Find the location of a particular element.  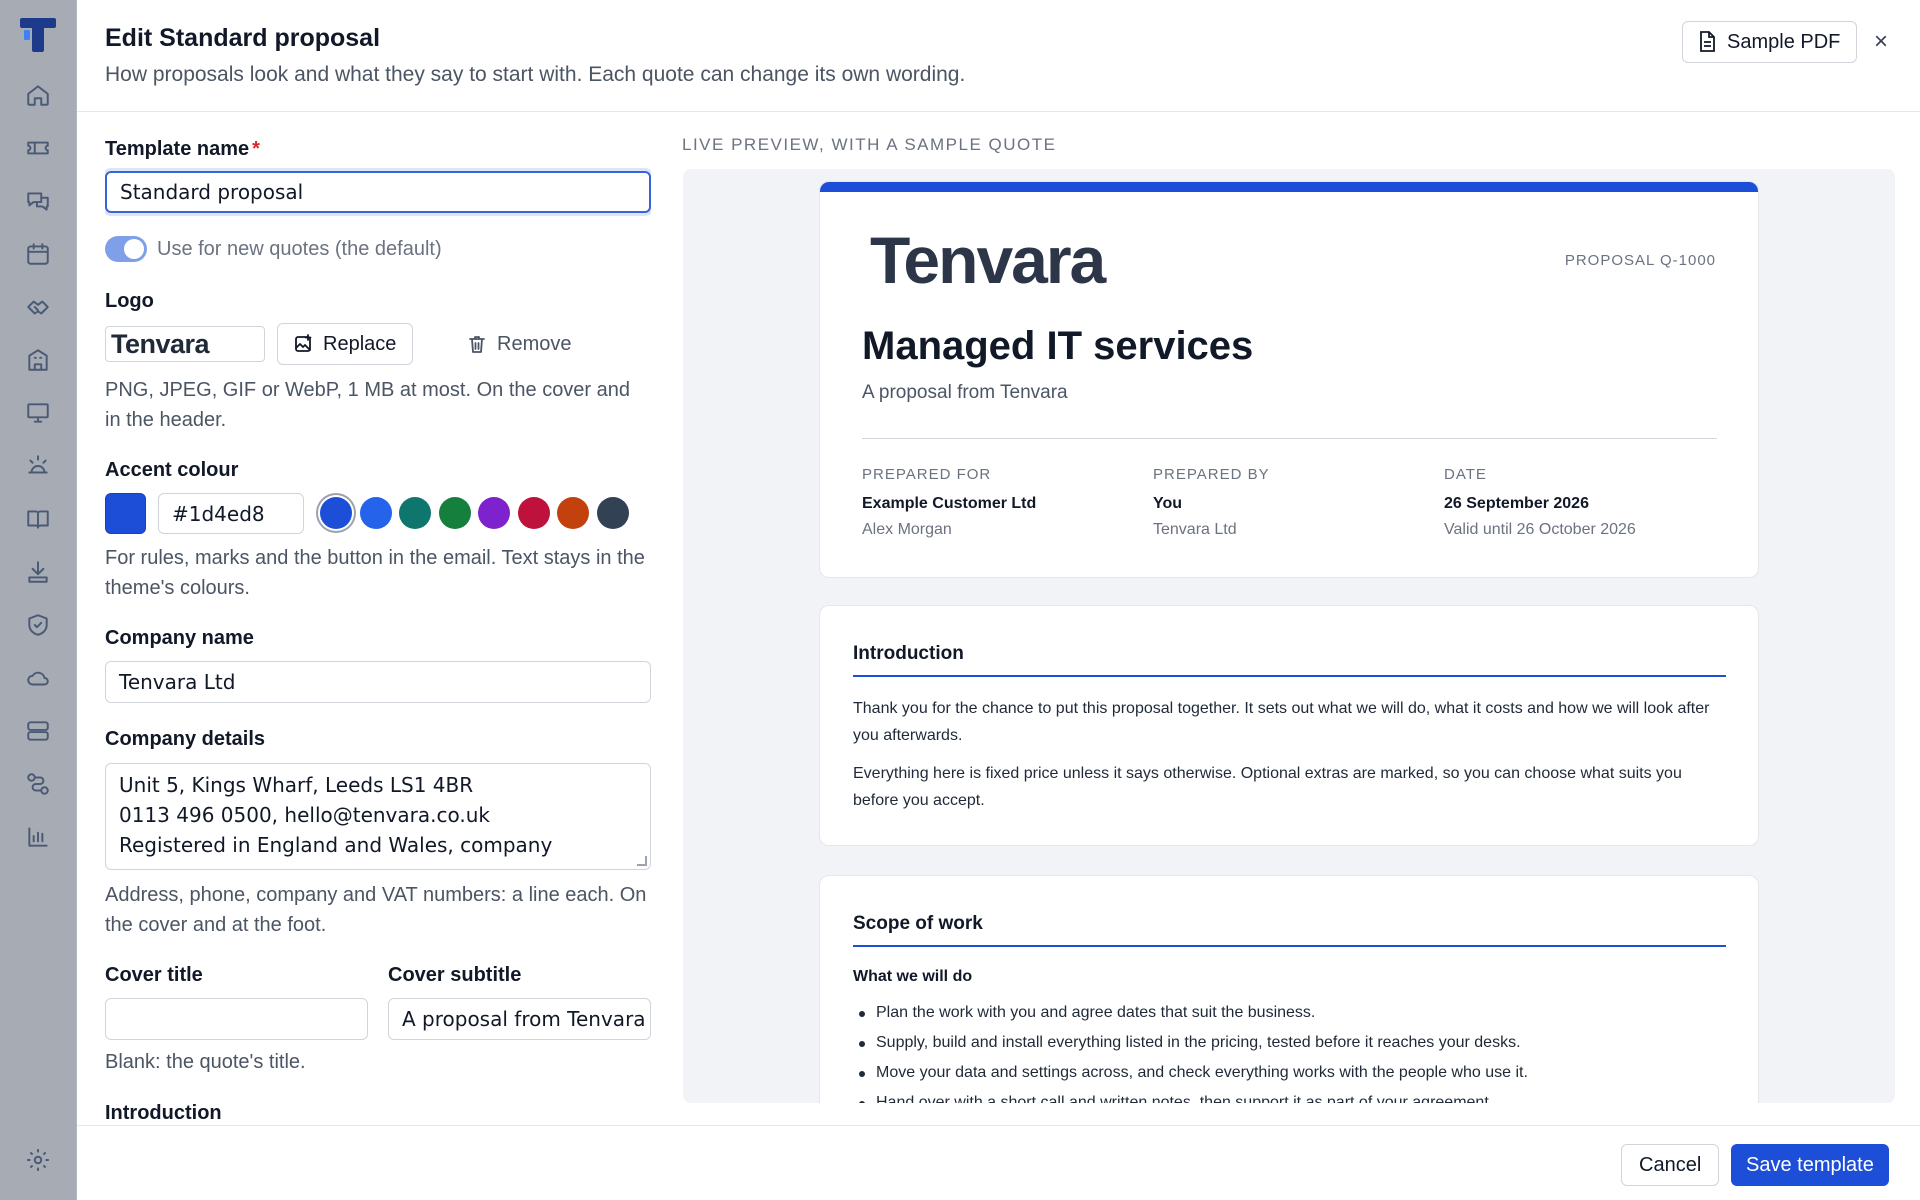

workflow-icon is located at coordinates (38, 783).